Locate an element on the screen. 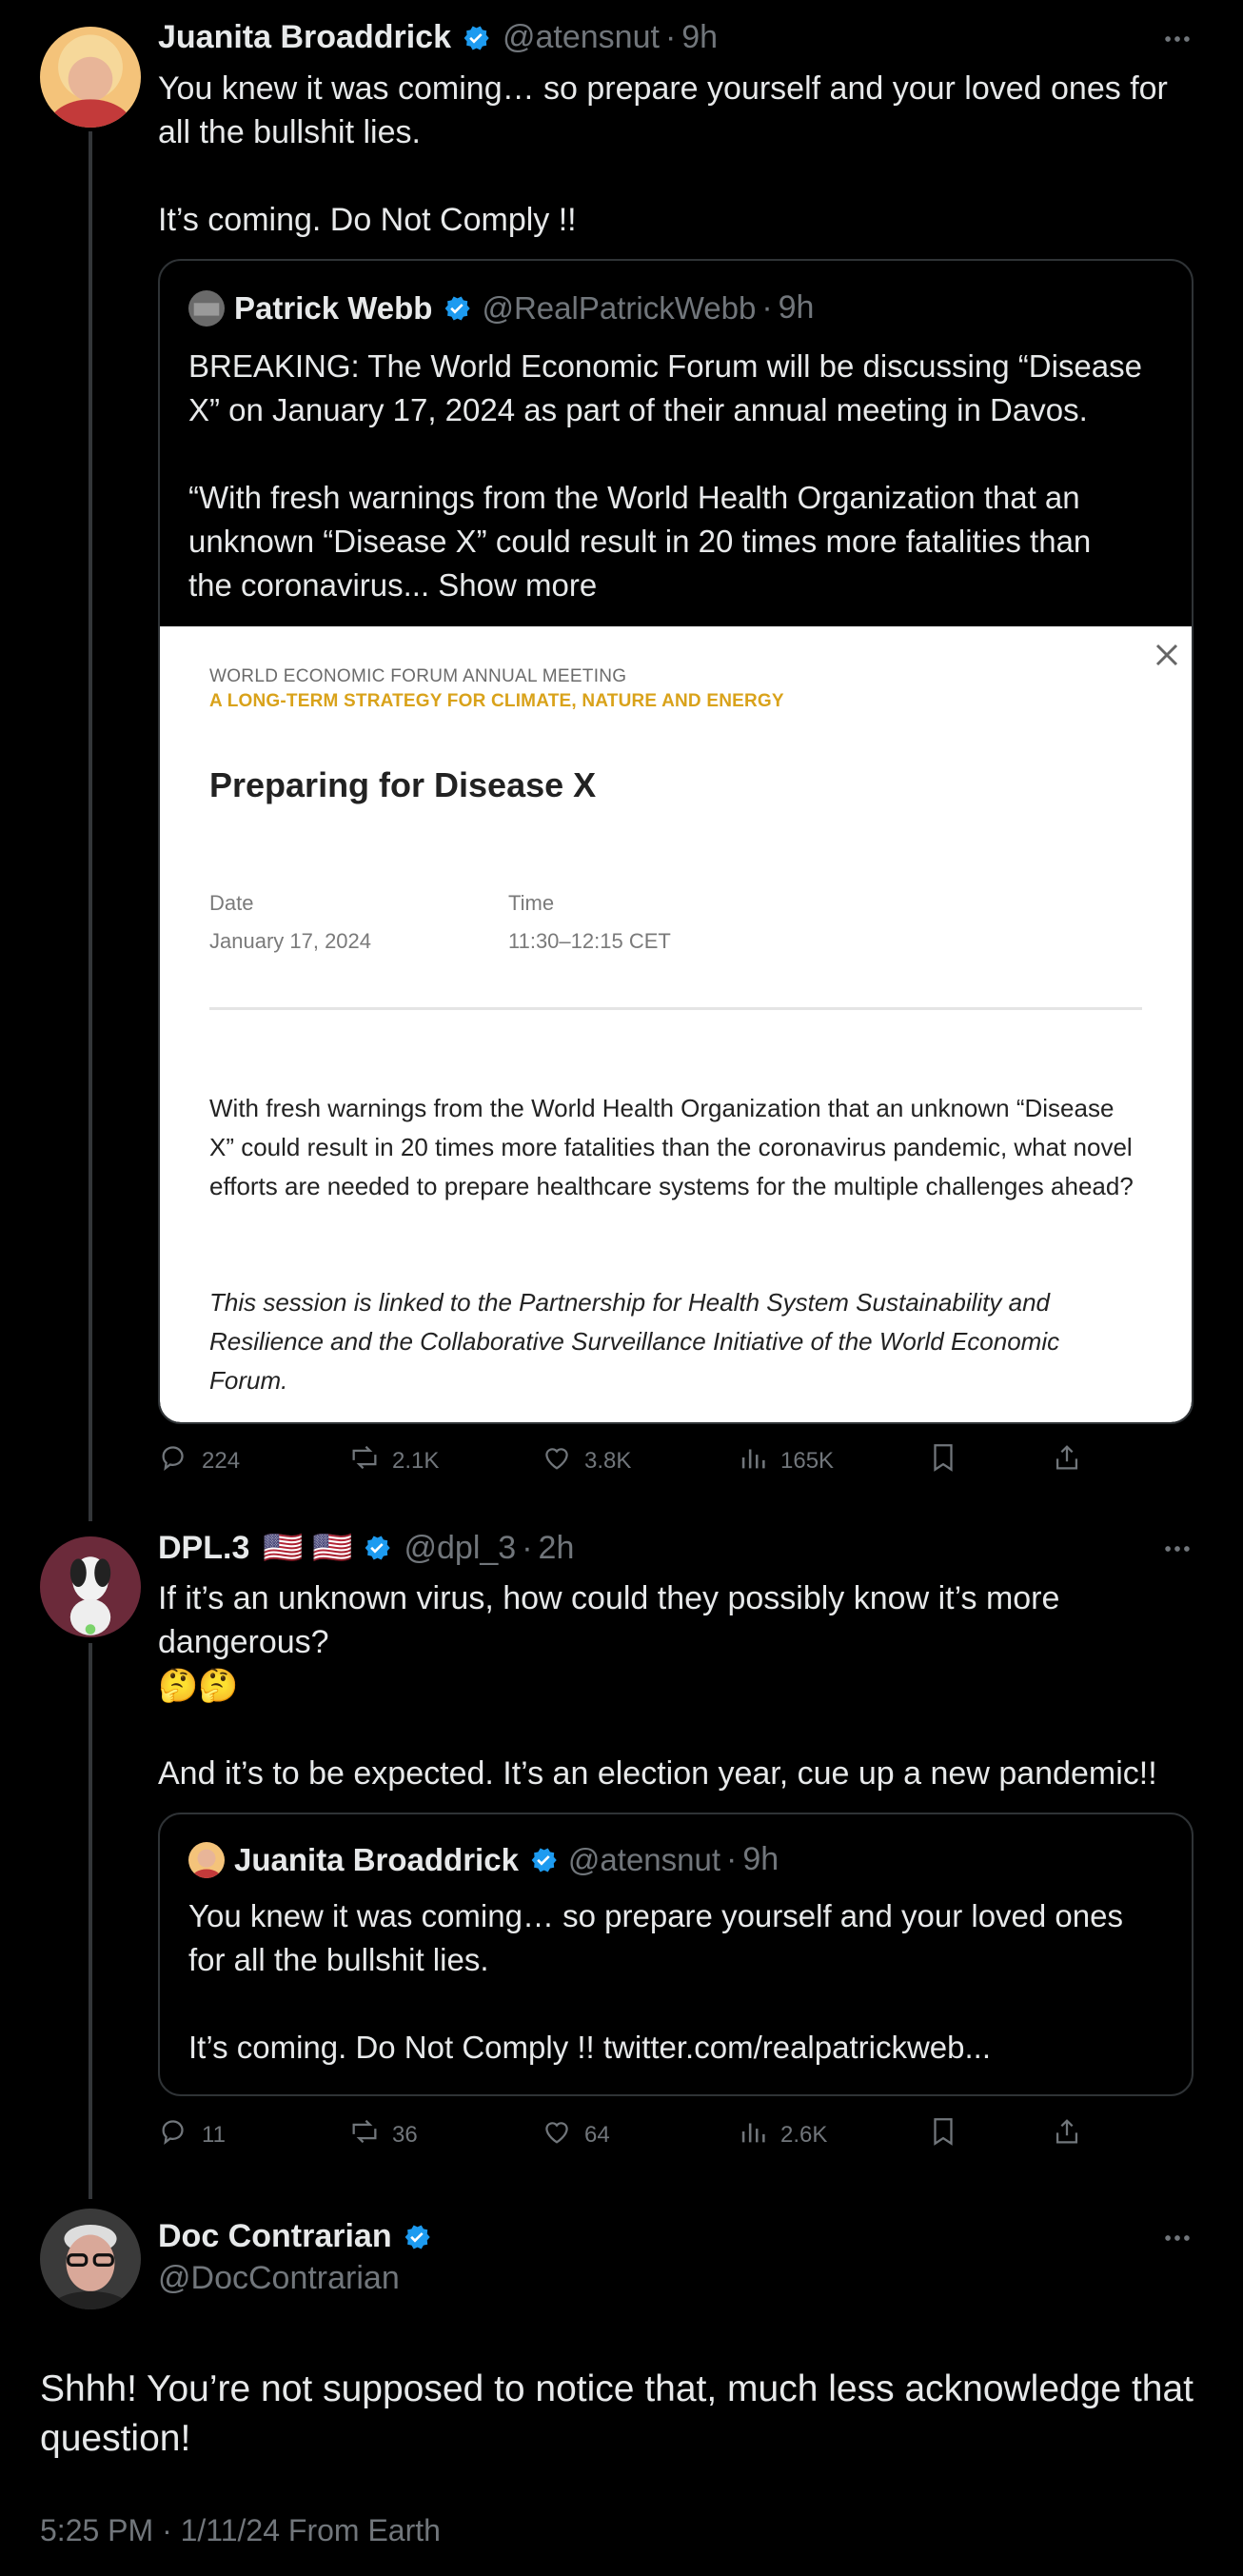 This screenshot has width=1243, height=2576. card-kicker: WORLD ECONOMIC FORUM ANNUAL MEETING is located at coordinates (418, 676).